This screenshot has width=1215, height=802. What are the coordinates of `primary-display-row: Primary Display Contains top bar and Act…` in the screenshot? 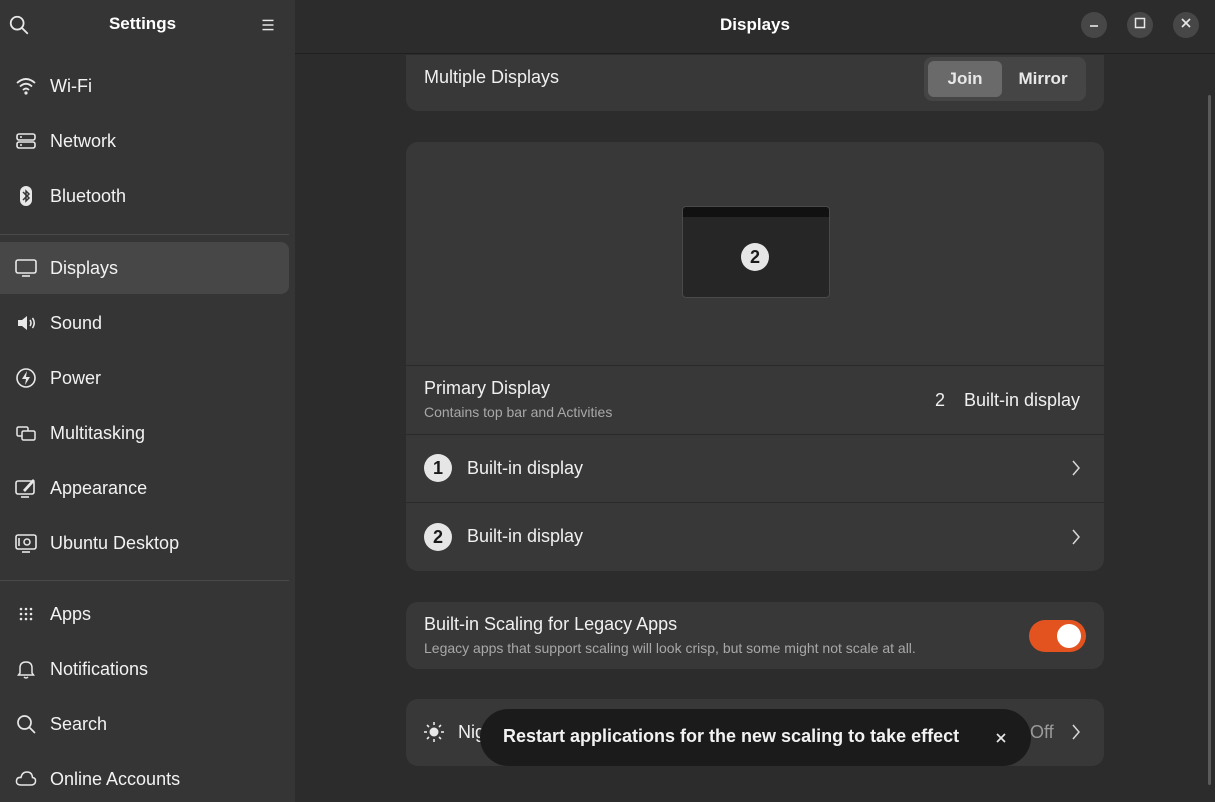 It's located at (755, 400).